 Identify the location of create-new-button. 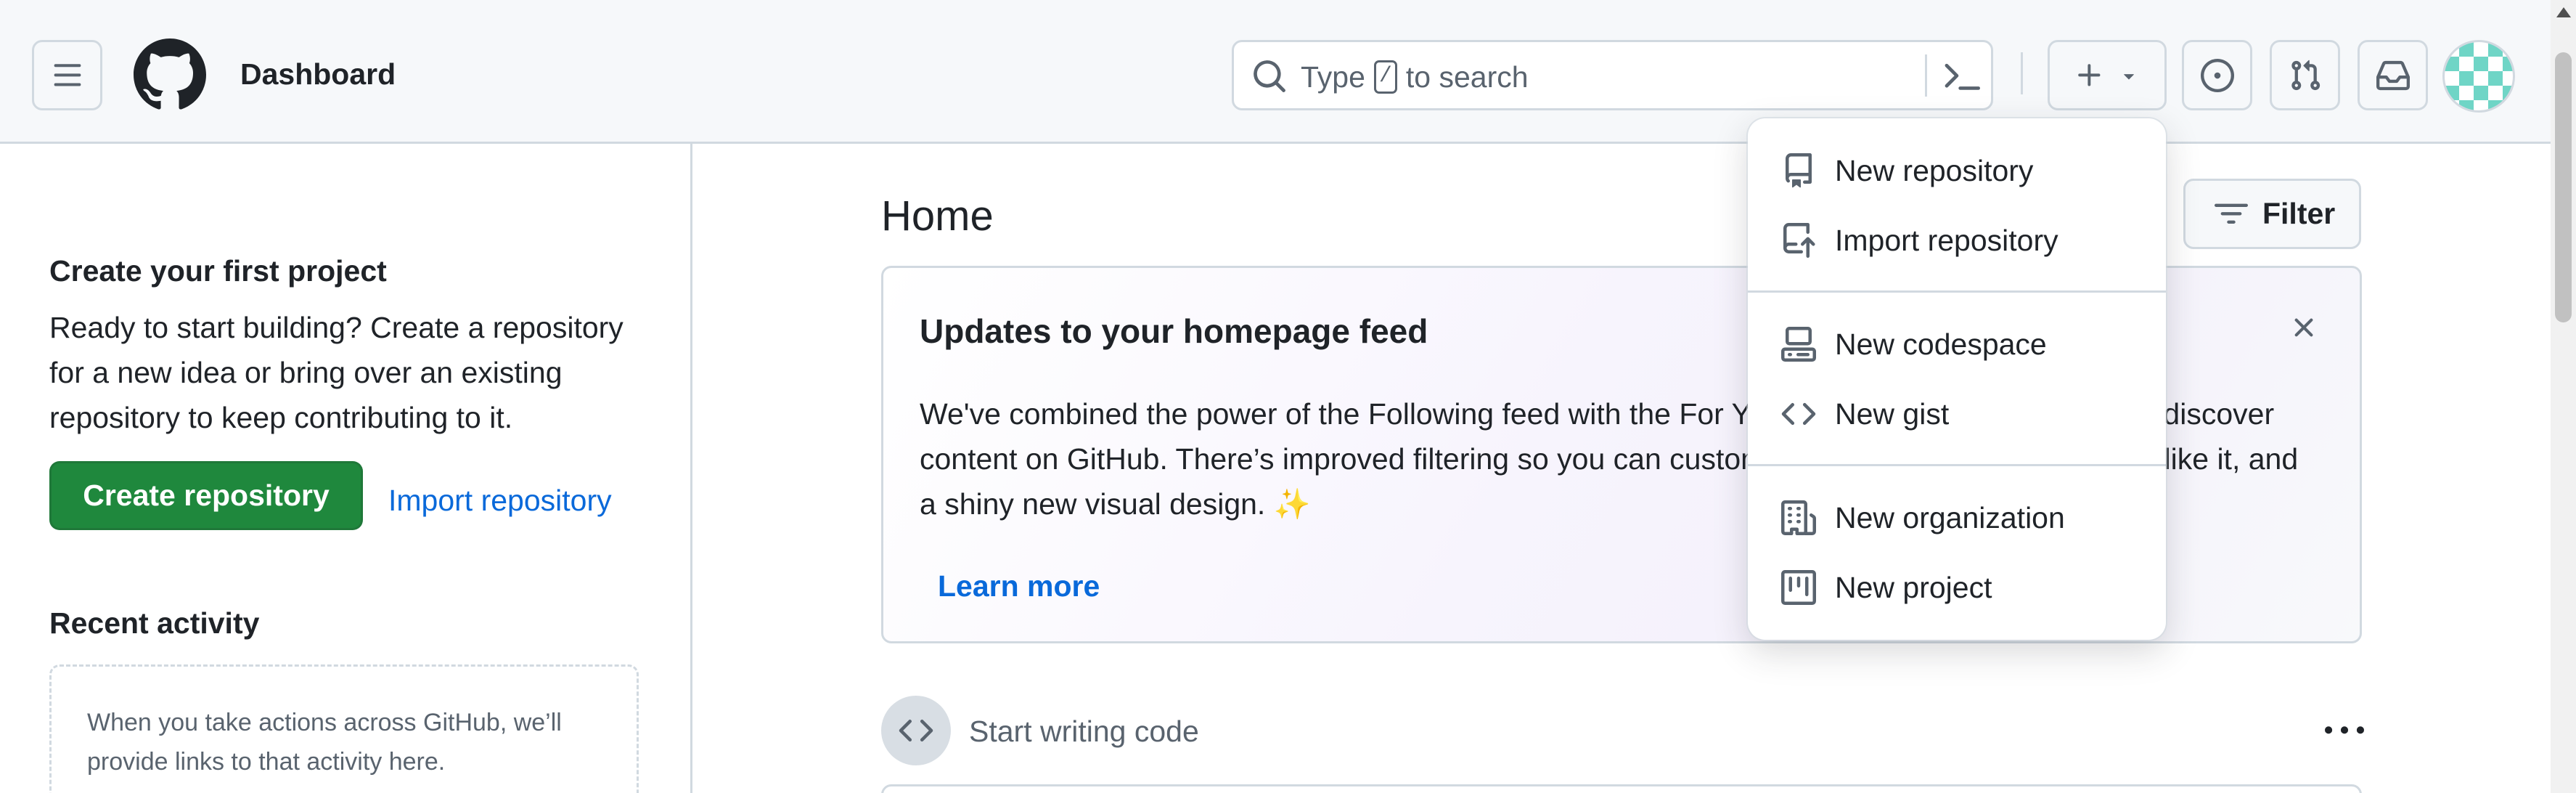
(2107, 75).